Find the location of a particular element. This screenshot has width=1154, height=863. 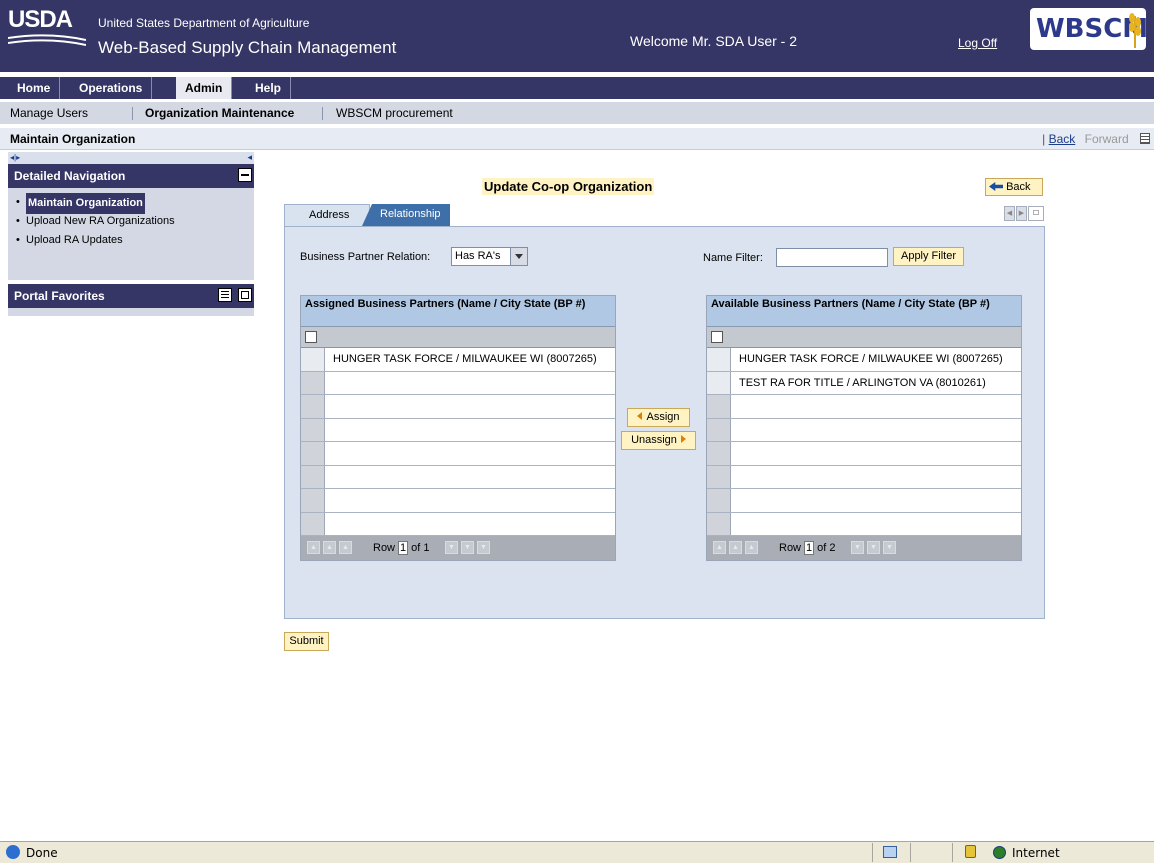

tab-next-icon: ▶ is located at coordinates (1021, 213).